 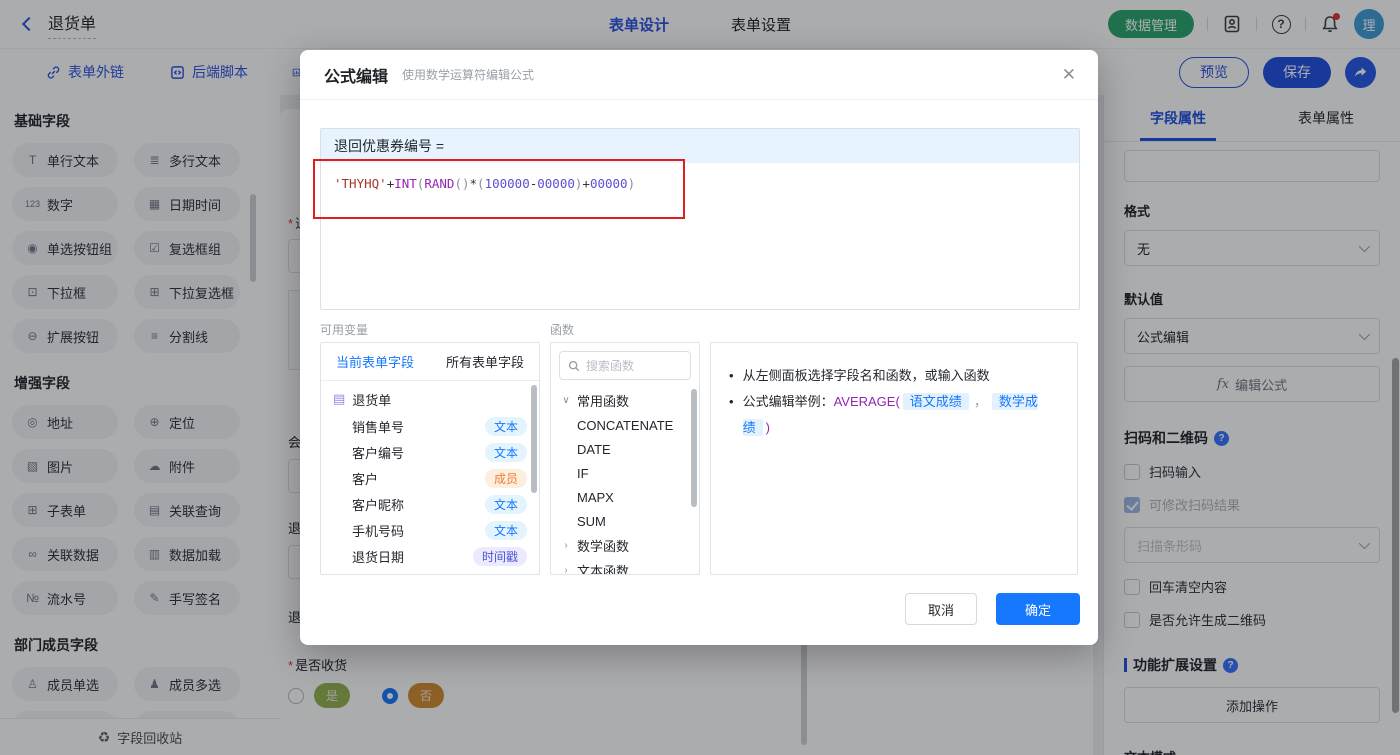 What do you see at coordinates (935, 401) in the screenshot?
I see `example-field-chip: 语文成绩` at bounding box center [935, 401].